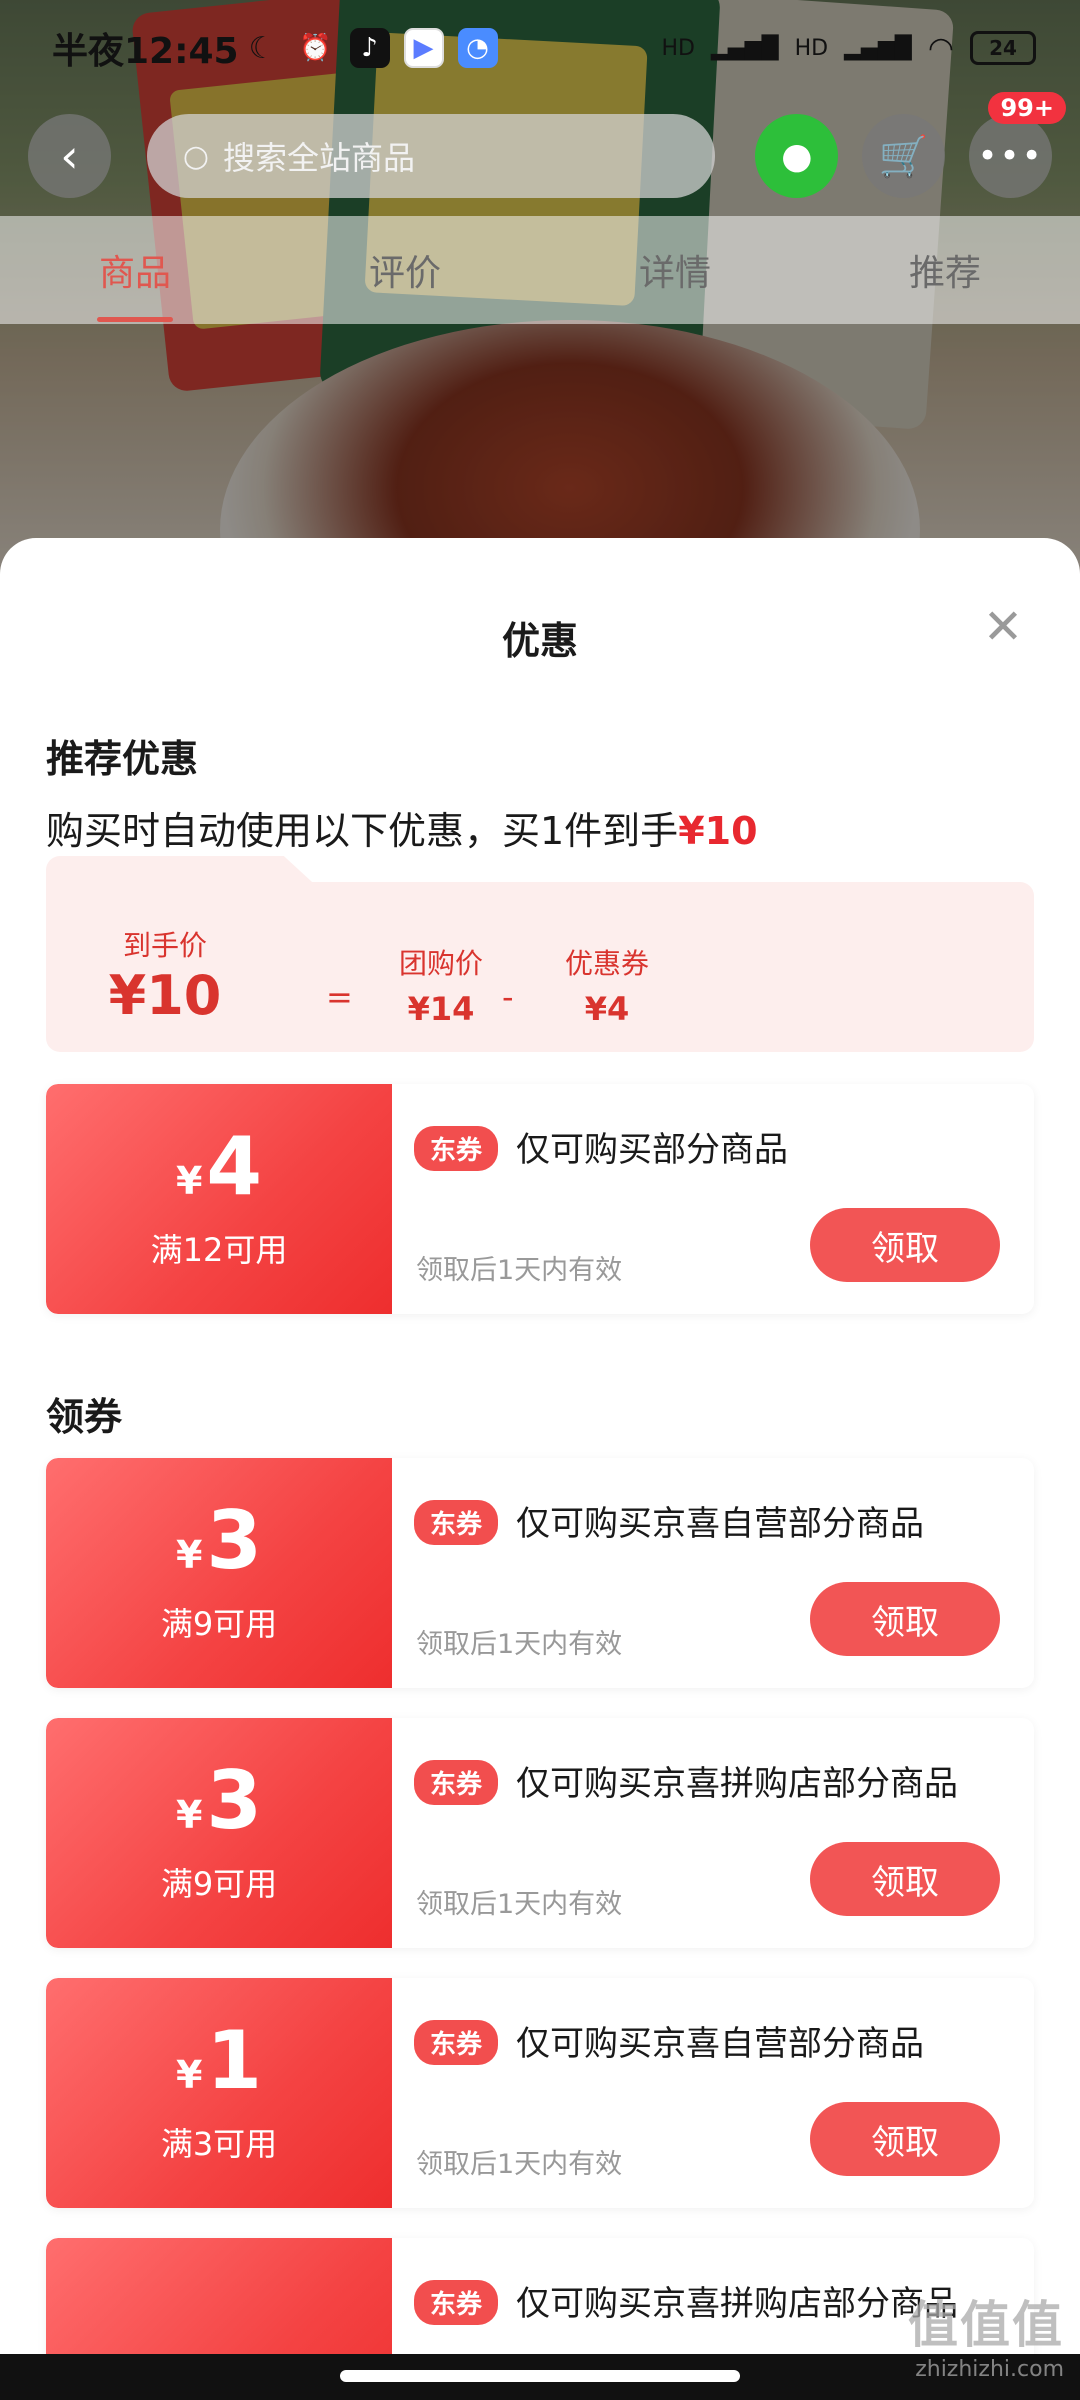 The width and height of the screenshot is (1080, 2400). What do you see at coordinates (540, 1573) in the screenshot?
I see `coupon-card: ¥3 满9可用 东券 仅可购买京喜自营部分商品 领取后1天内有效 领取` at bounding box center [540, 1573].